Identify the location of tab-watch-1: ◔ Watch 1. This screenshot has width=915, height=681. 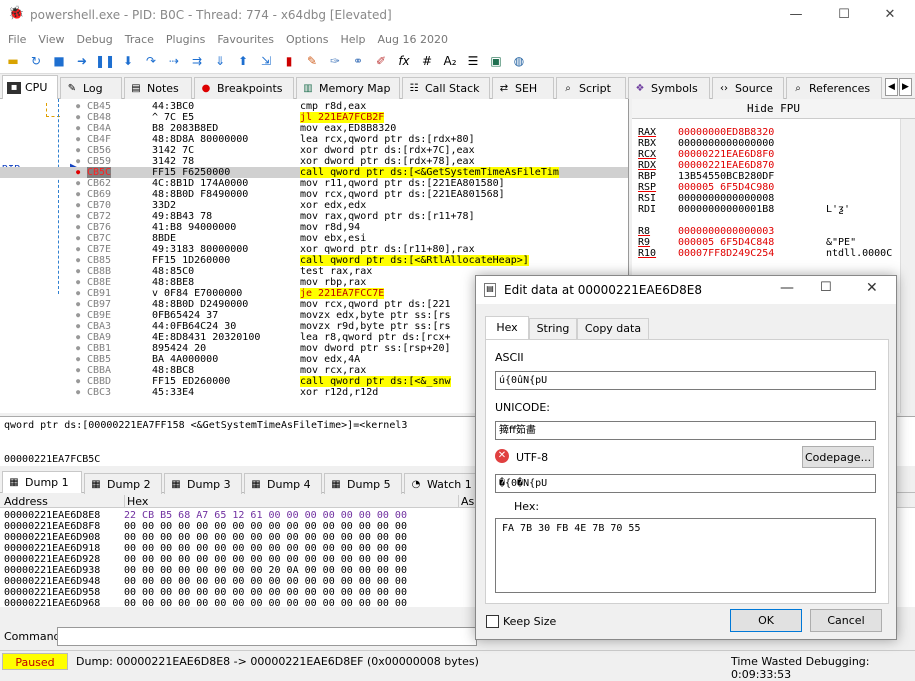
(440, 484).